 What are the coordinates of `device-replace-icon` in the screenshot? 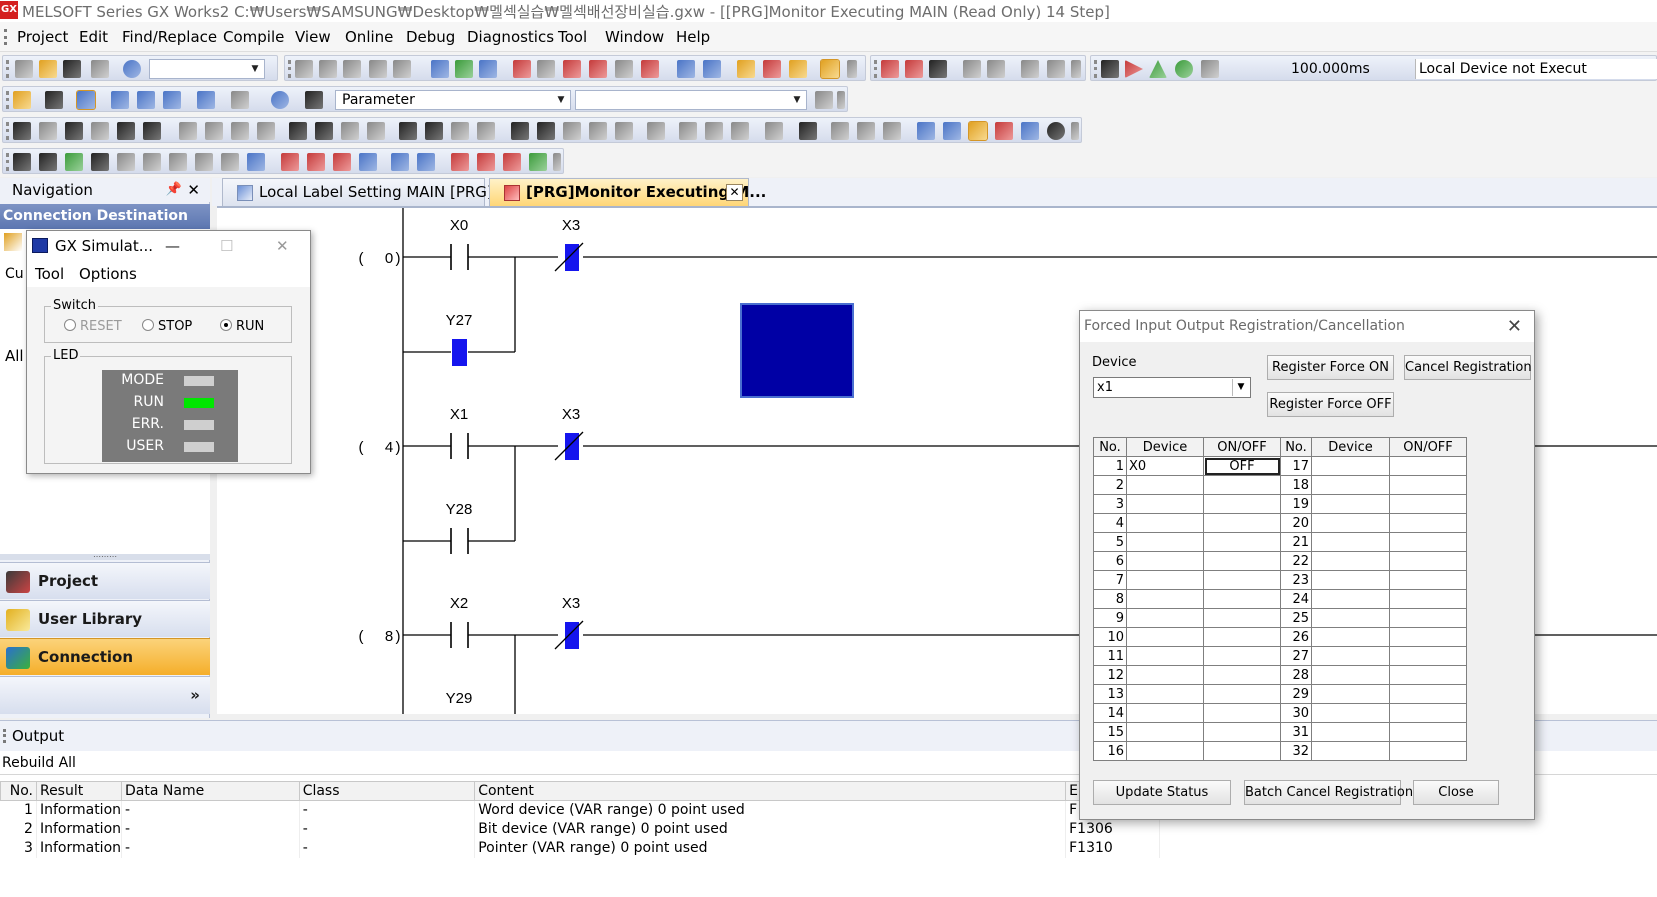 It's located at (464, 69).